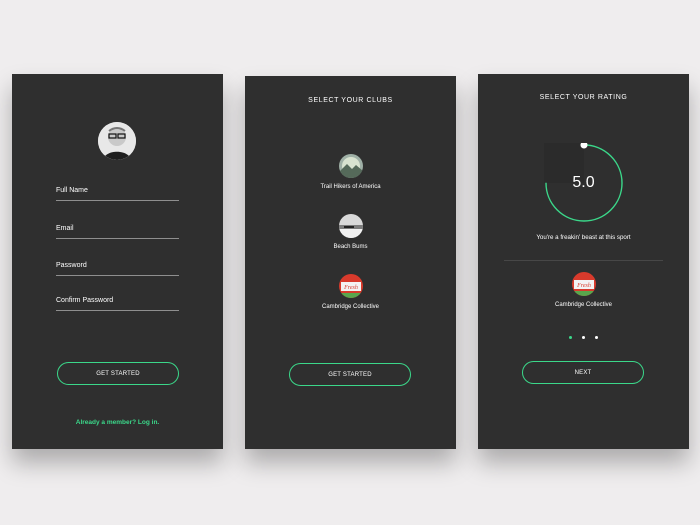  Describe the element at coordinates (350, 247) in the screenshot. I see `club-name: Beach Bums` at that location.